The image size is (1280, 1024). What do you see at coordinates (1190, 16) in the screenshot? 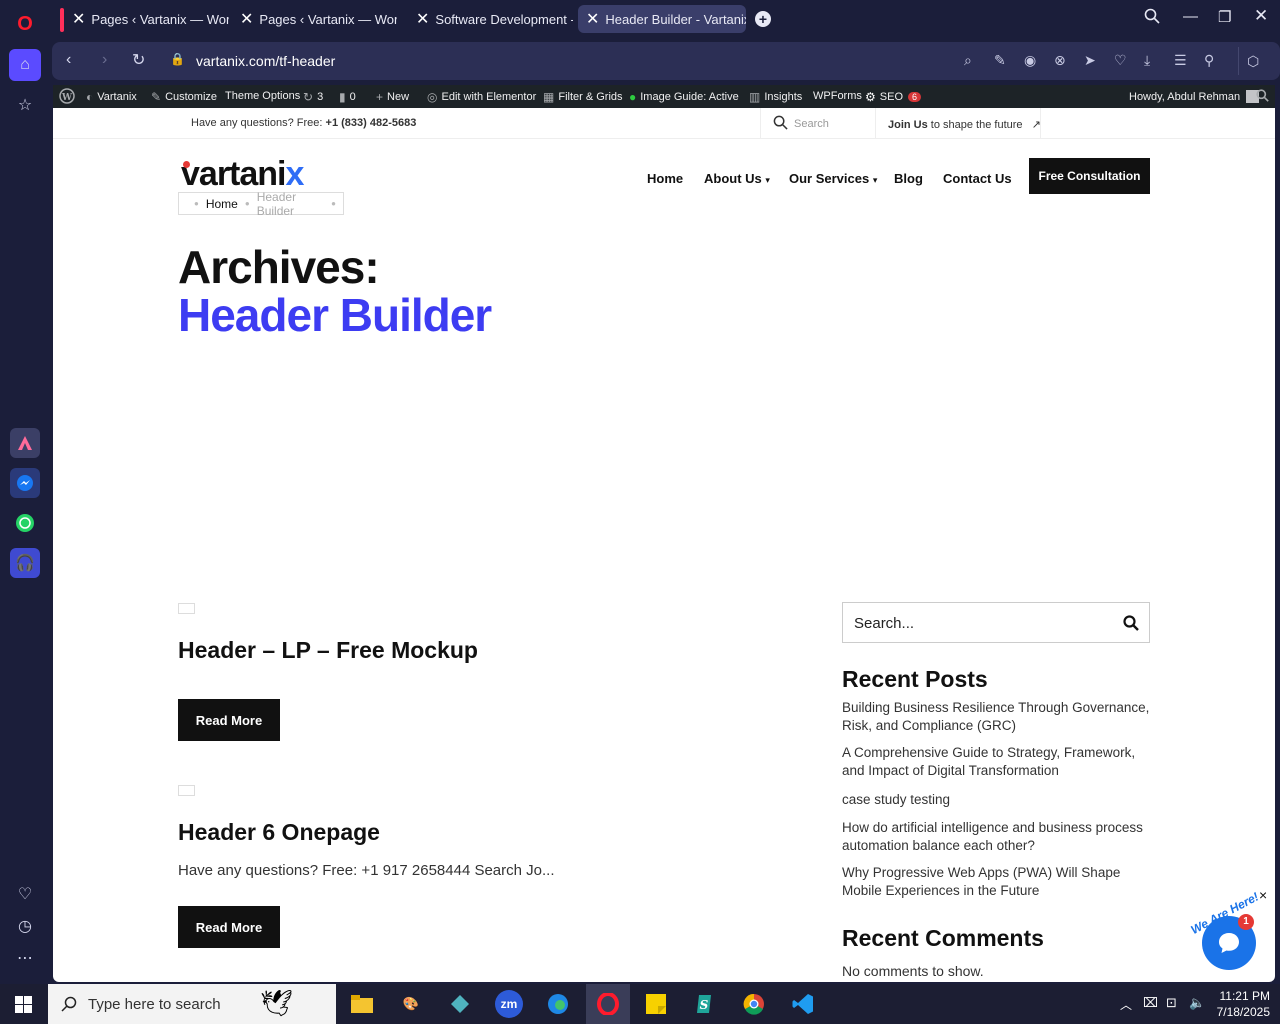
I see `minimize-icon: —` at bounding box center [1190, 16].